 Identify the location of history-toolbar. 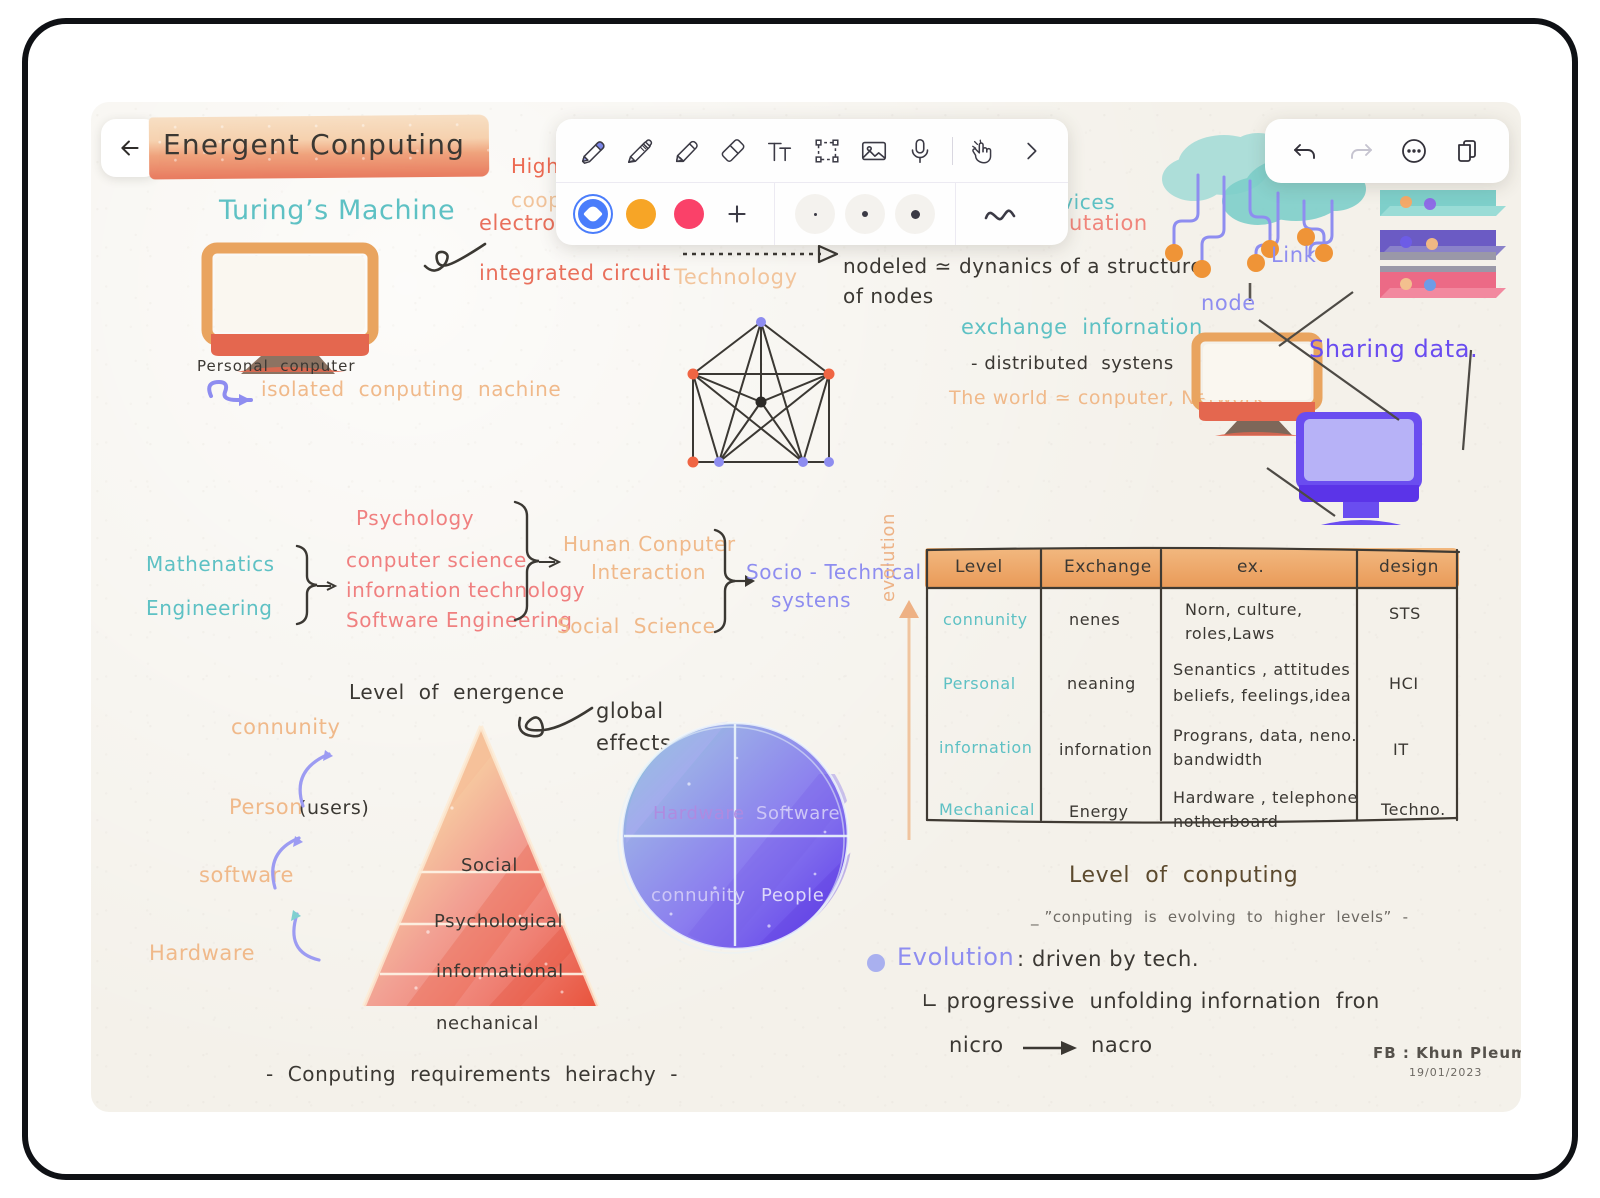
(1387, 151).